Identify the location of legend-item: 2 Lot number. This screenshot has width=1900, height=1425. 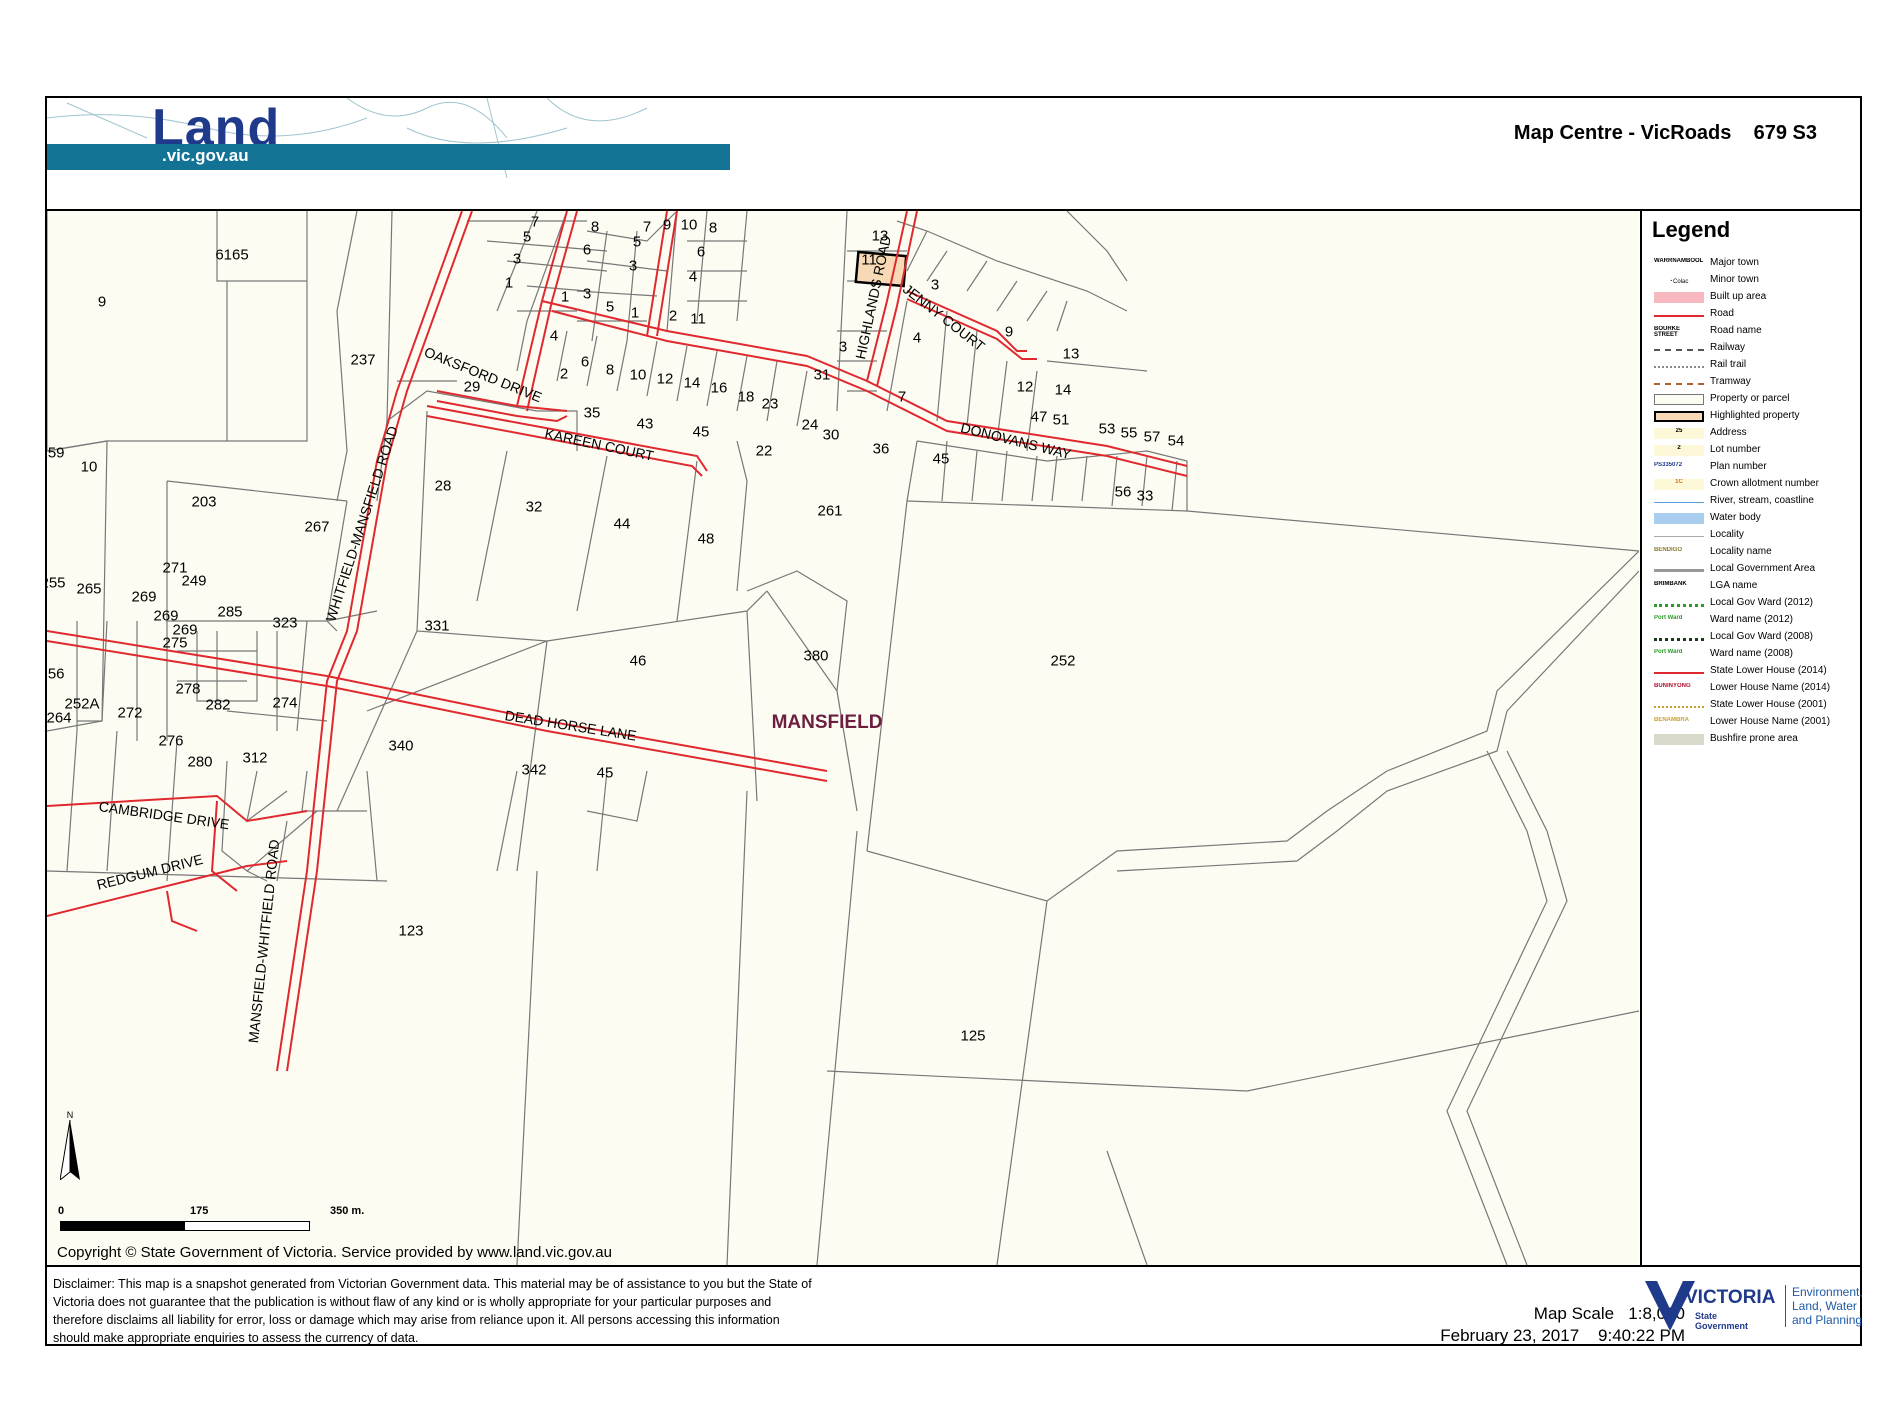
(1754, 451).